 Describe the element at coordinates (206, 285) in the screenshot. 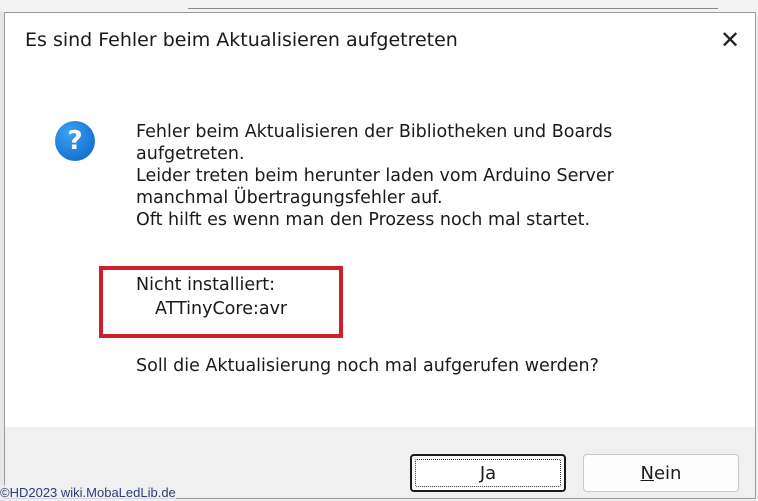

I see `not-installed-label: Nicht installiert:` at that location.